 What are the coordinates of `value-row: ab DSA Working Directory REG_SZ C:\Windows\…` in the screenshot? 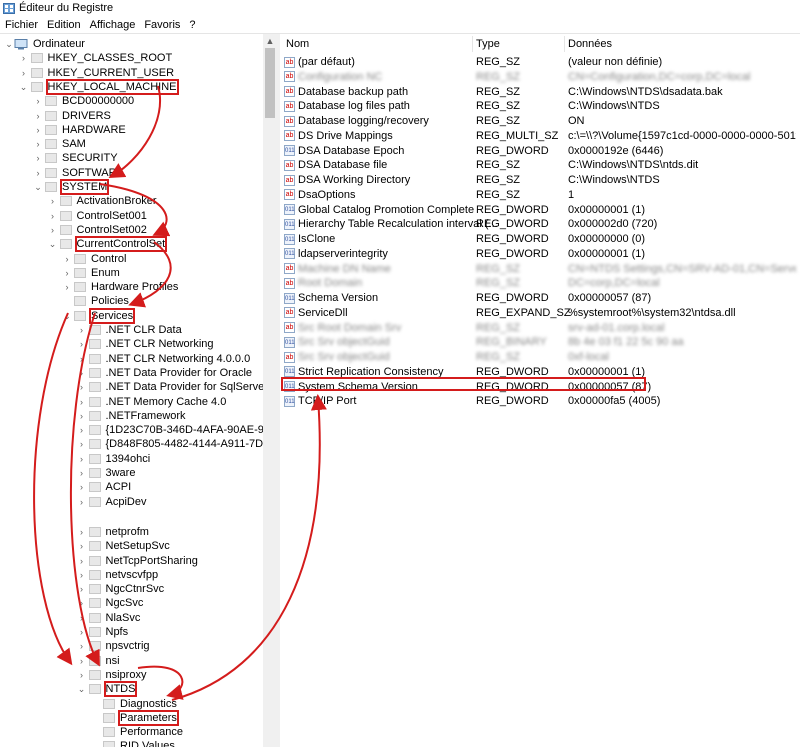 It's located at (540, 180).